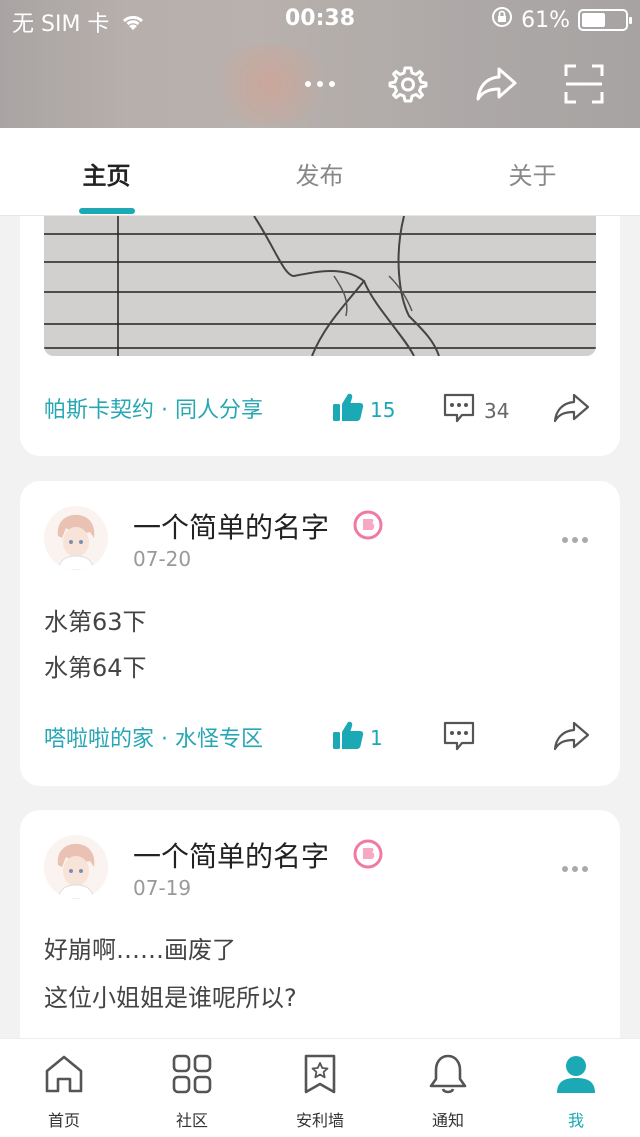 This screenshot has width=640, height=1137. I want to click on topic-tags: 嗒啦啦的家 · 水怪专区, so click(153, 737).